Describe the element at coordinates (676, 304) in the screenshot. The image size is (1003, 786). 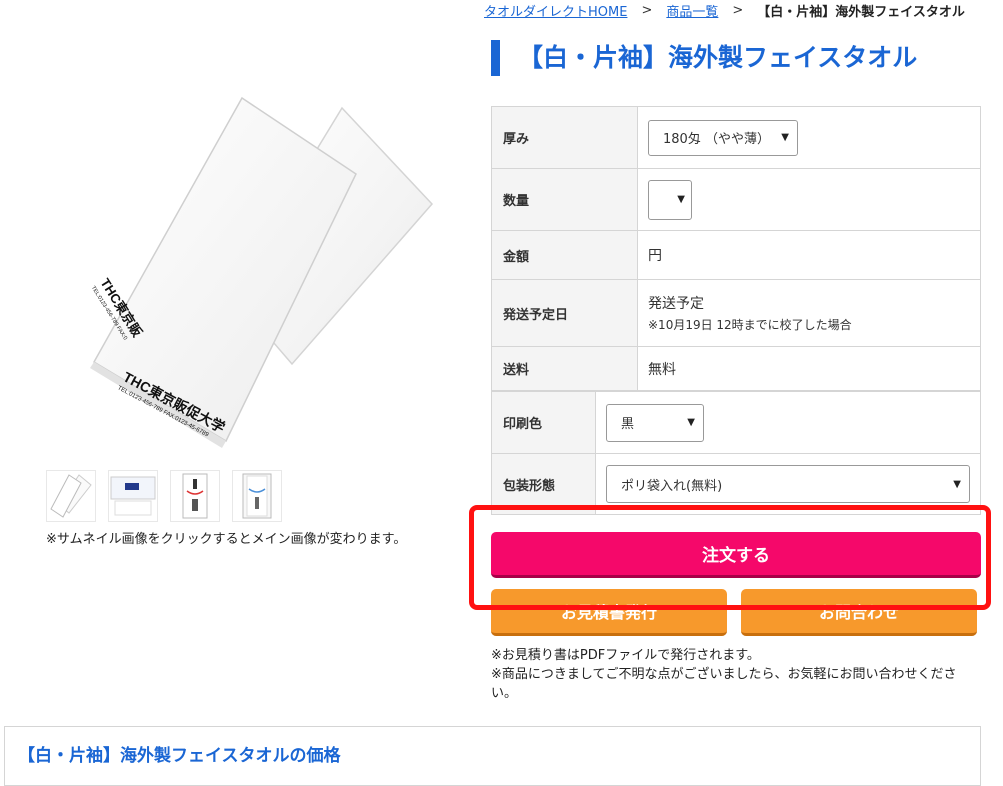
I see `ship-date-value: 発送予定` at that location.